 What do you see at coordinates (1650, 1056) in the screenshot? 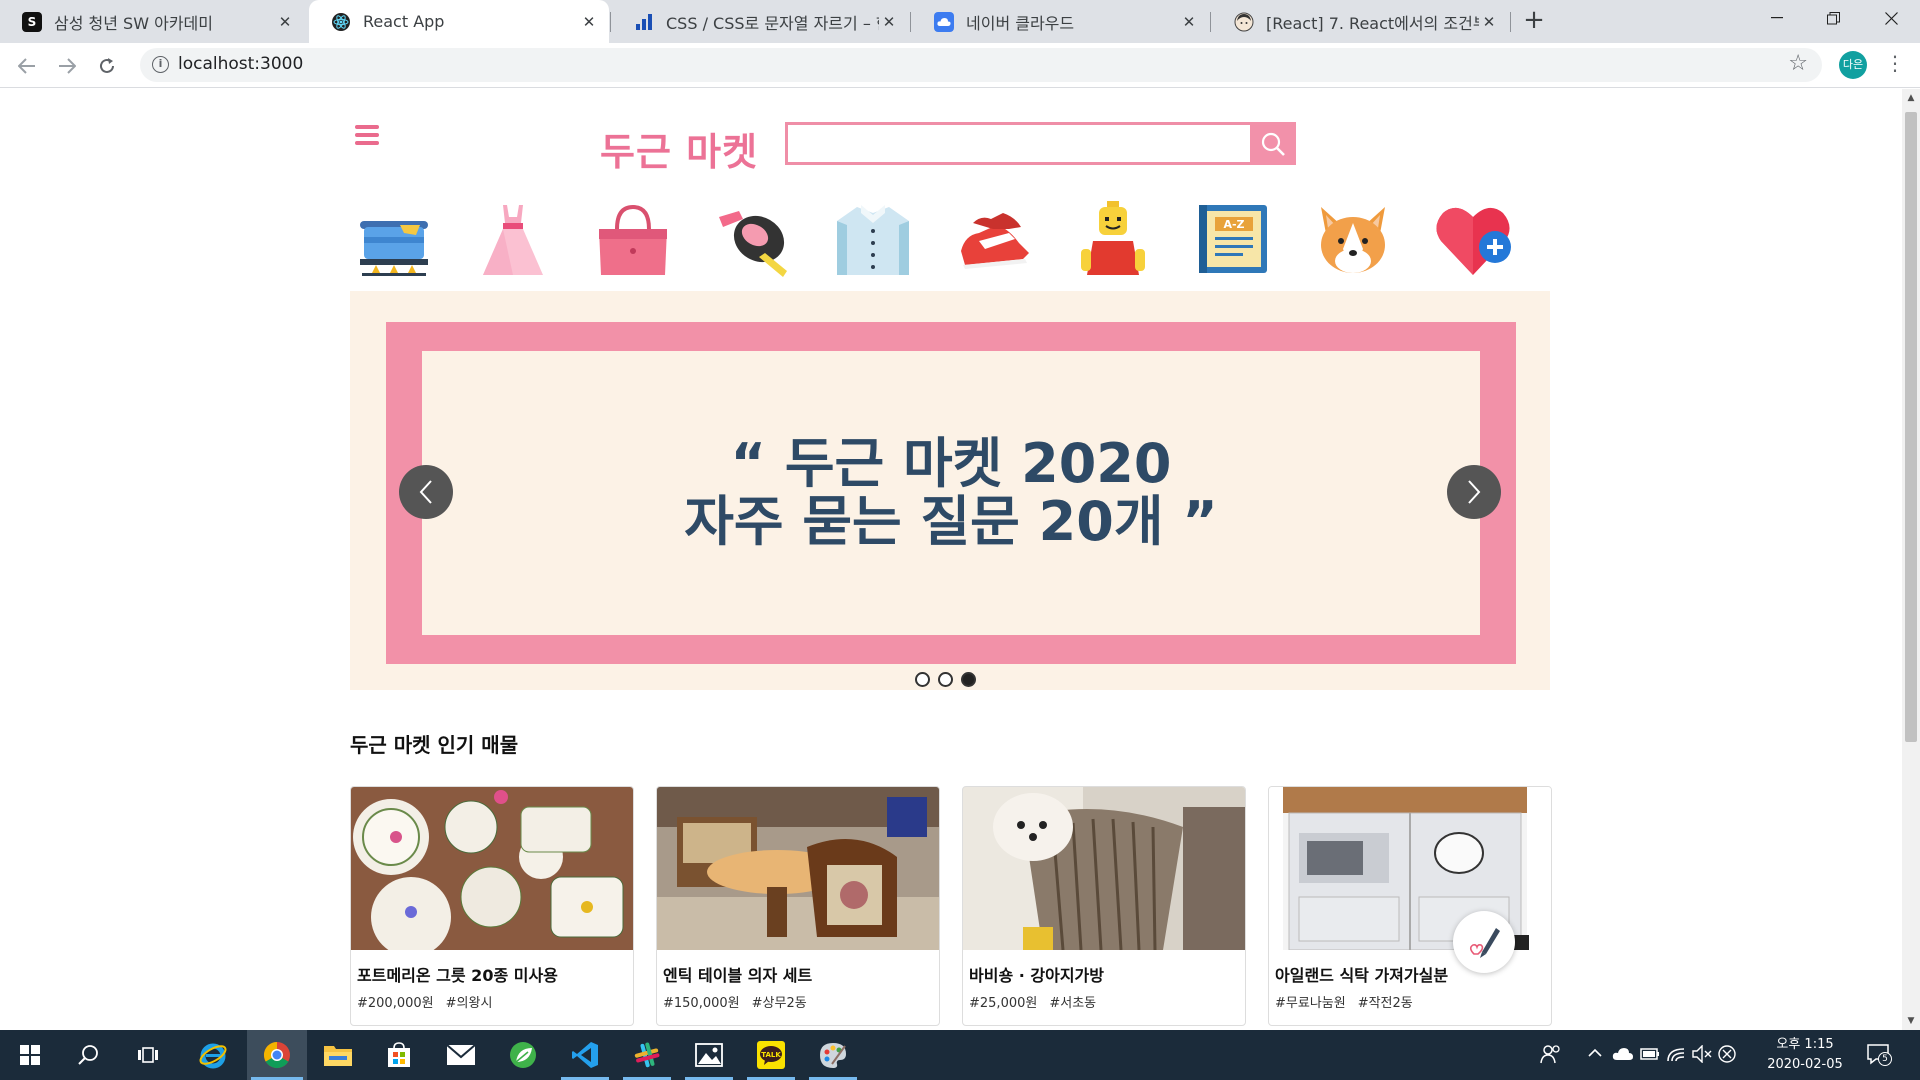
I see `battery-icon` at bounding box center [1650, 1056].